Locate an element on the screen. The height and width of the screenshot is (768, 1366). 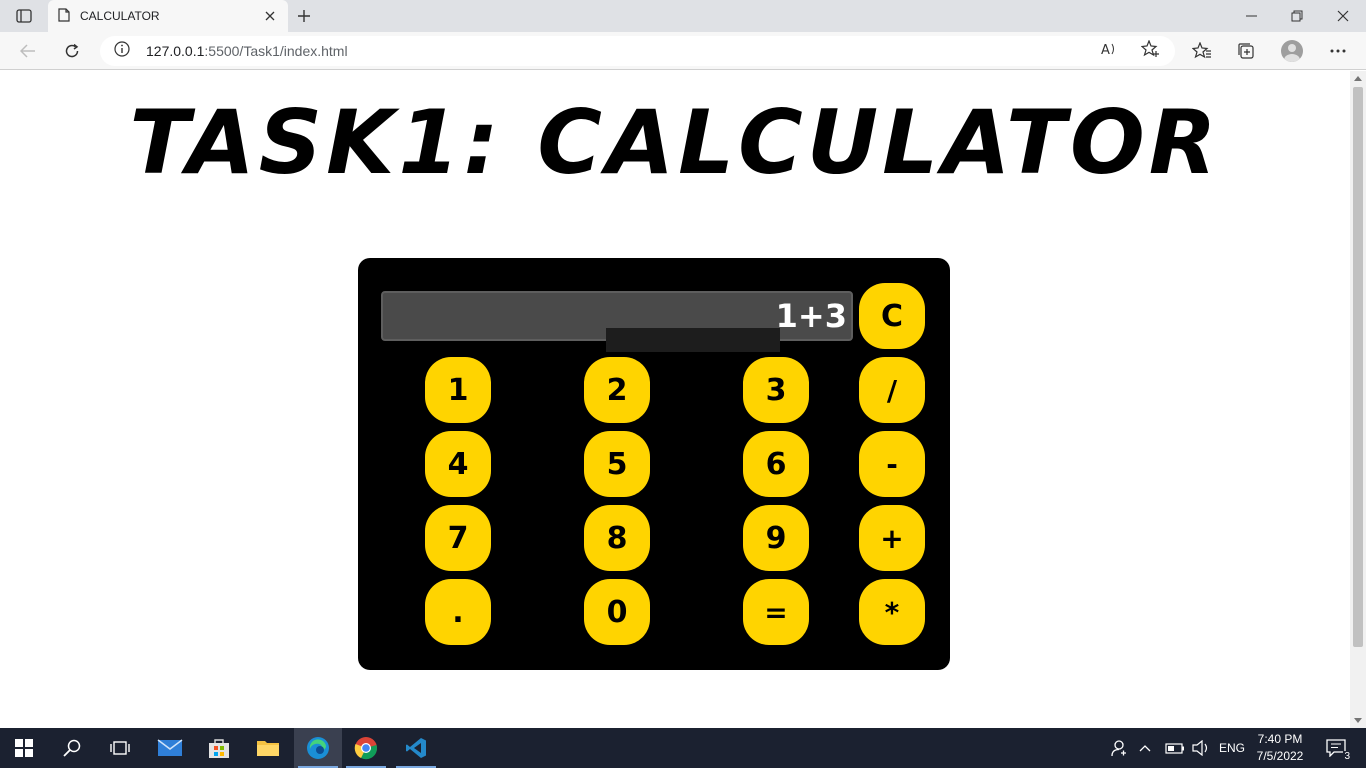
back-arrow-icon is located at coordinates (28, 51).